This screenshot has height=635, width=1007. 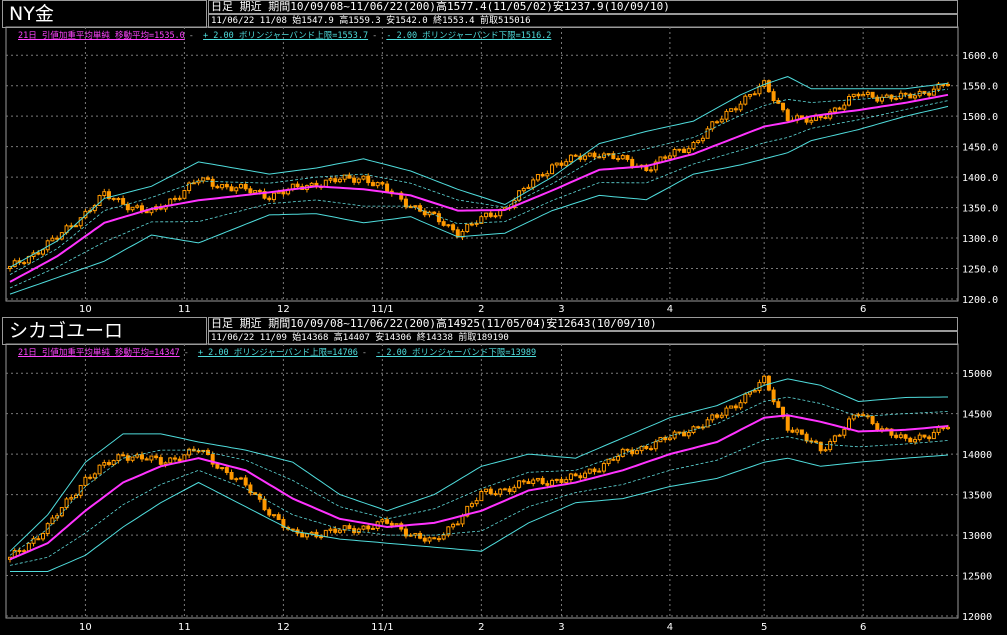 What do you see at coordinates (977, 496) in the screenshot?
I see `y-tick-label: 13500` at bounding box center [977, 496].